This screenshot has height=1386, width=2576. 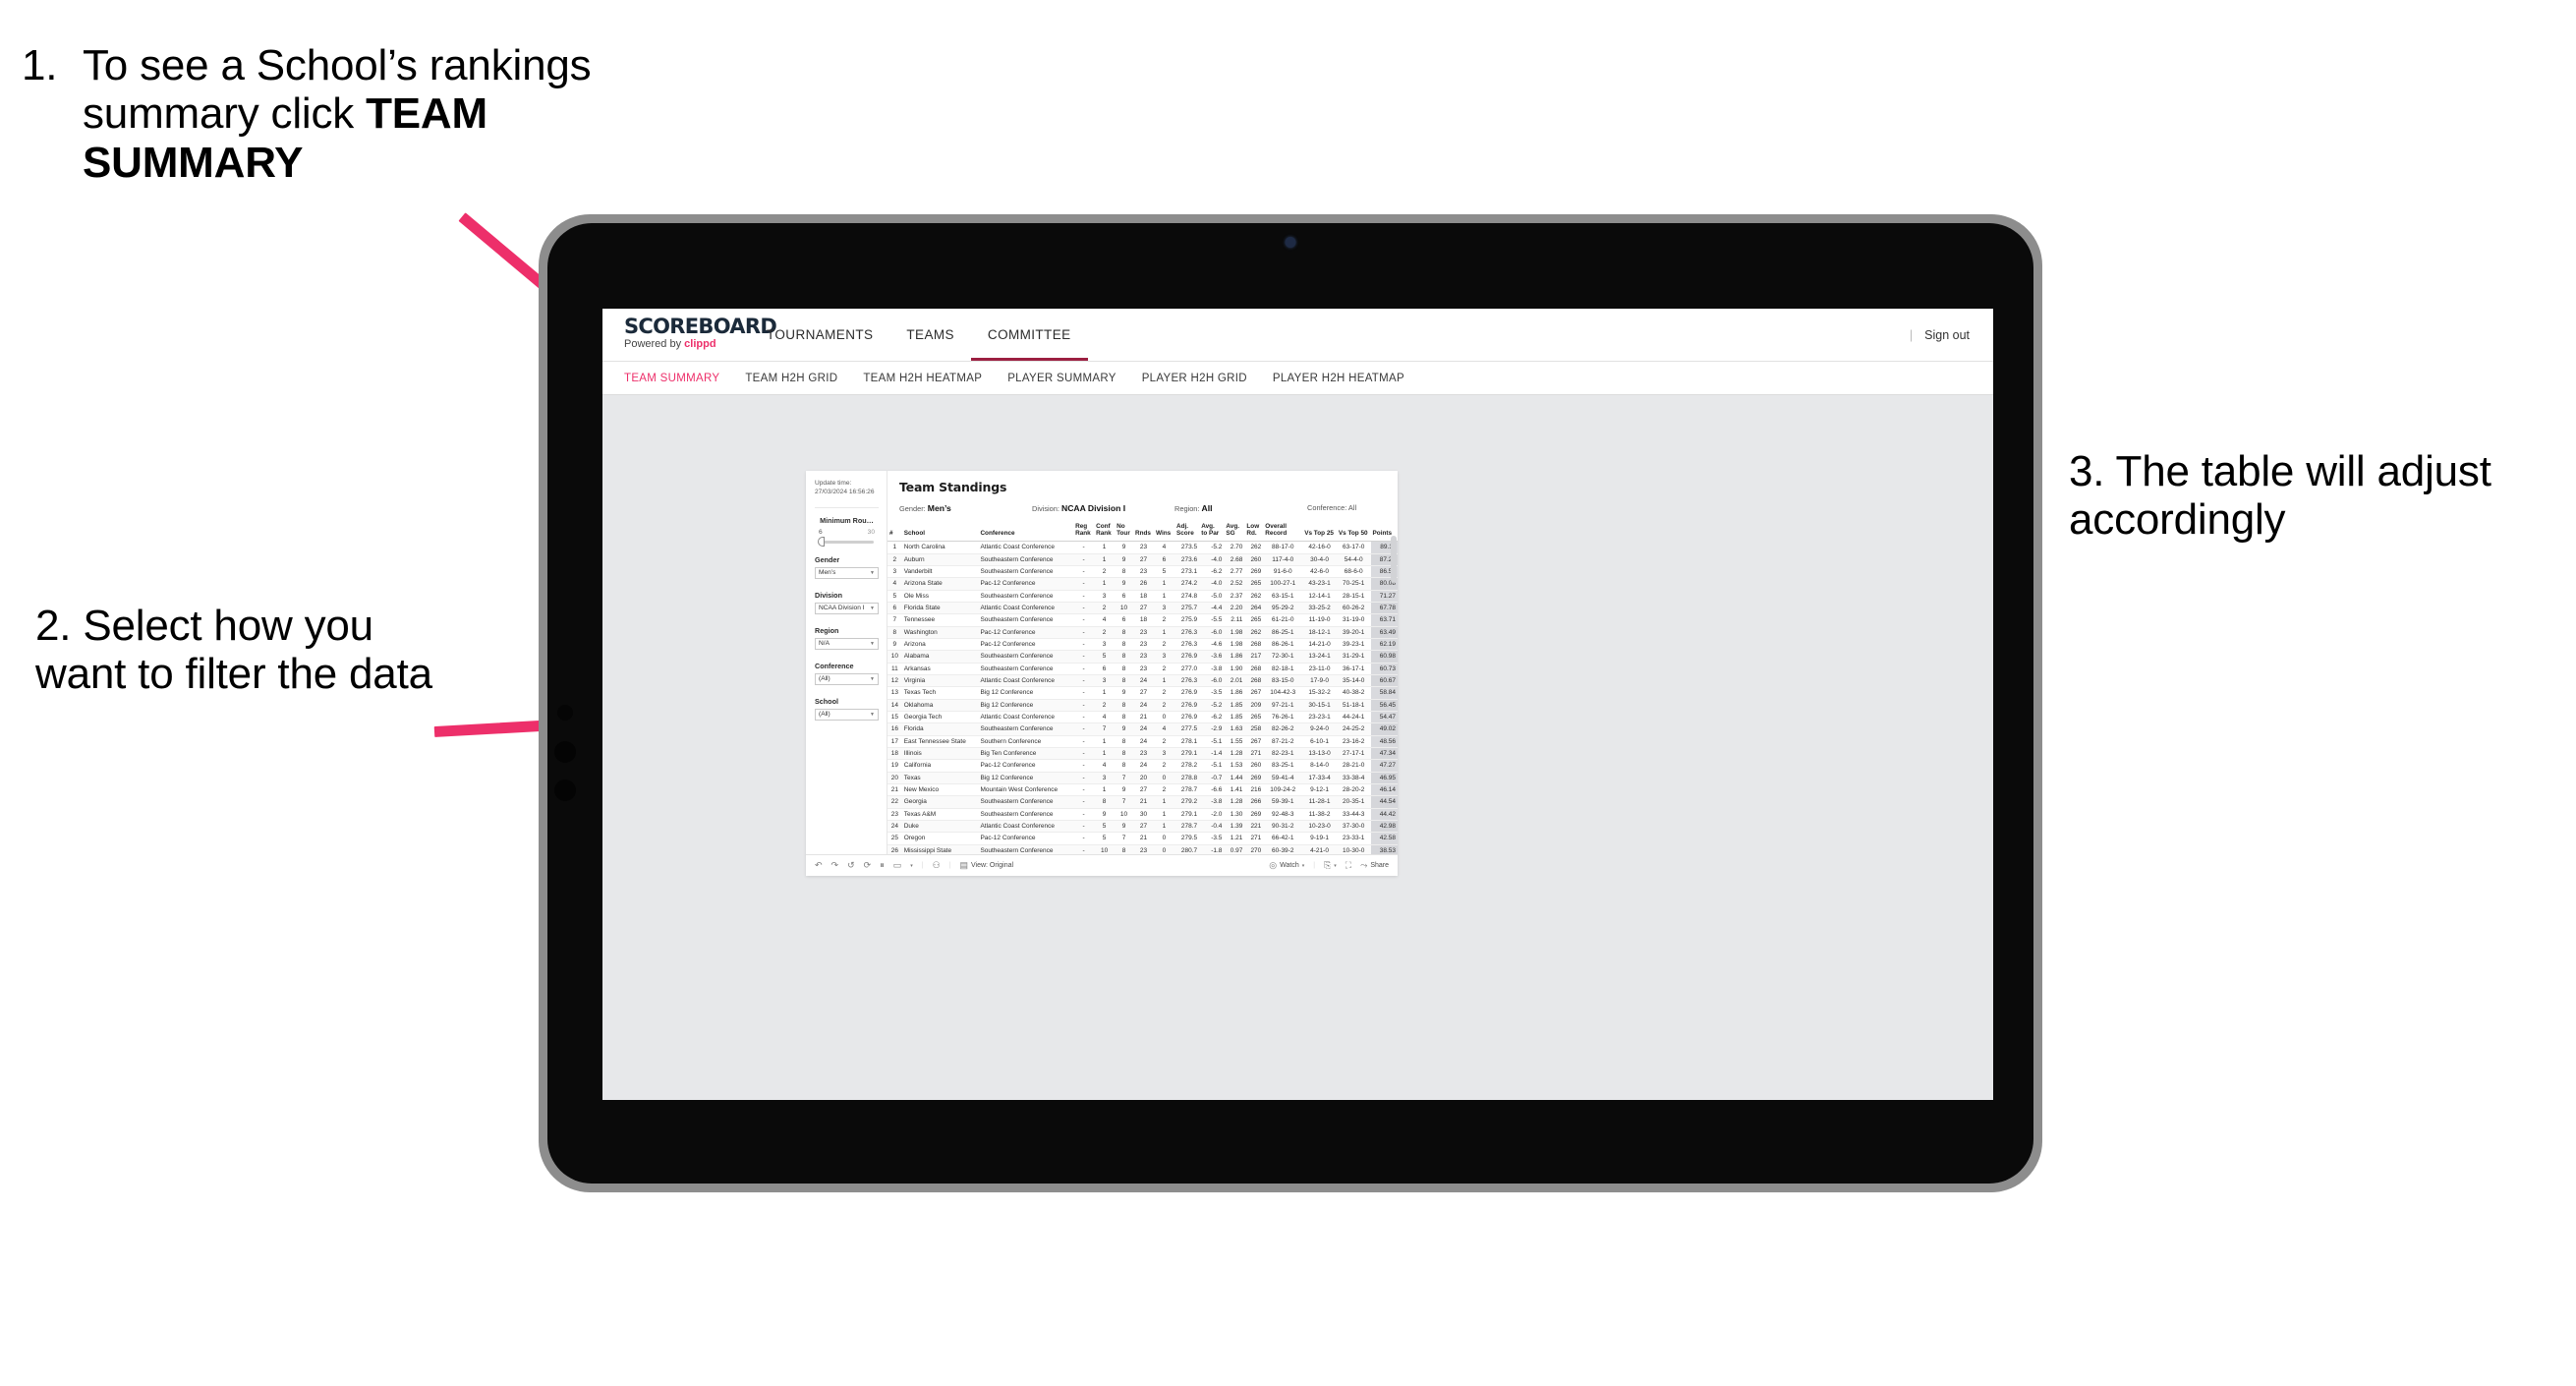 I want to click on col-header-vs_top_50: Vs Top 50, so click(x=1353, y=531).